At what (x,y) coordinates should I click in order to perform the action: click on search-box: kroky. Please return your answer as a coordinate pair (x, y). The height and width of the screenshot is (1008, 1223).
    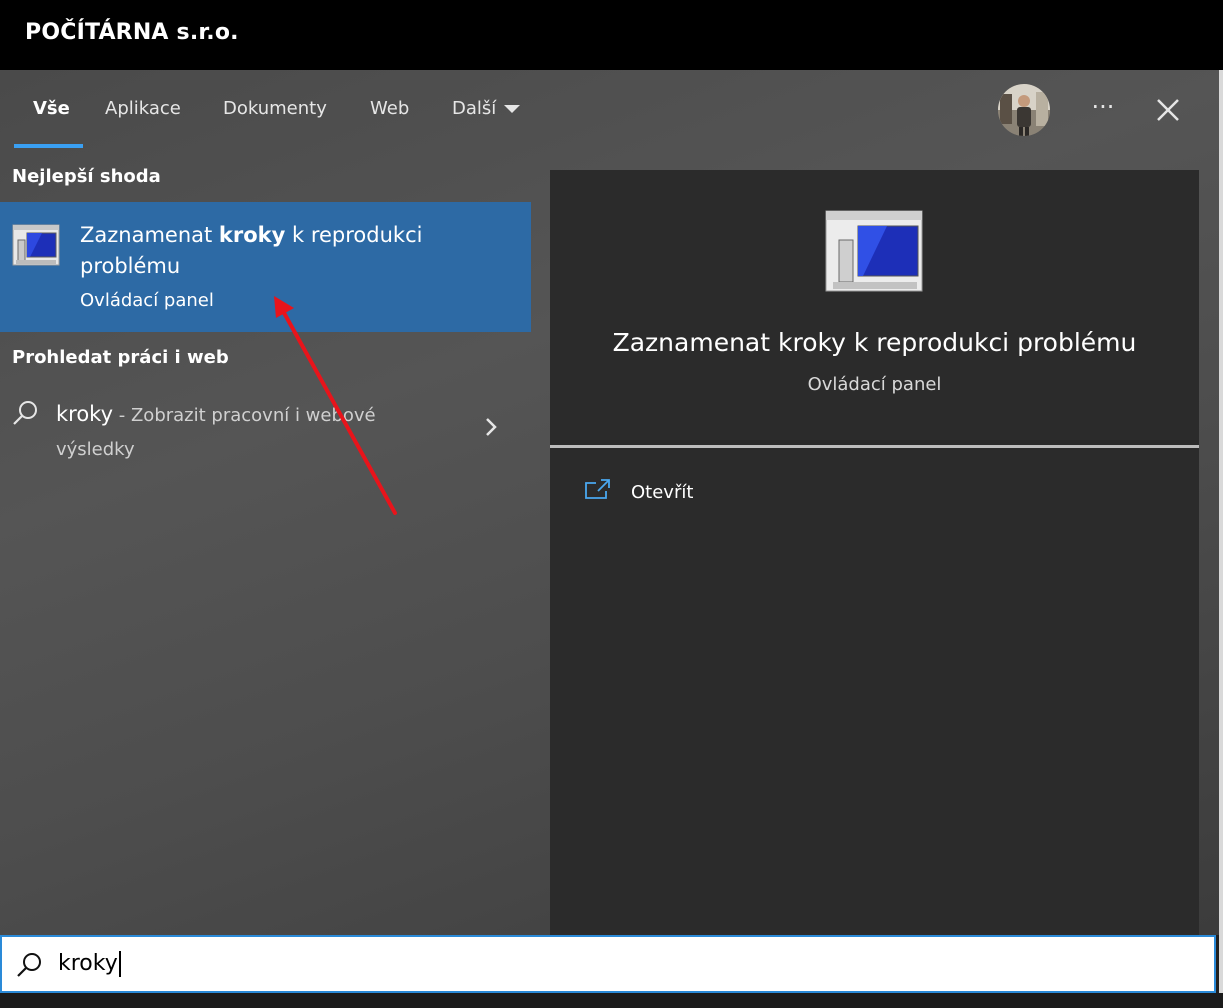
    Looking at the image, I should click on (608, 964).